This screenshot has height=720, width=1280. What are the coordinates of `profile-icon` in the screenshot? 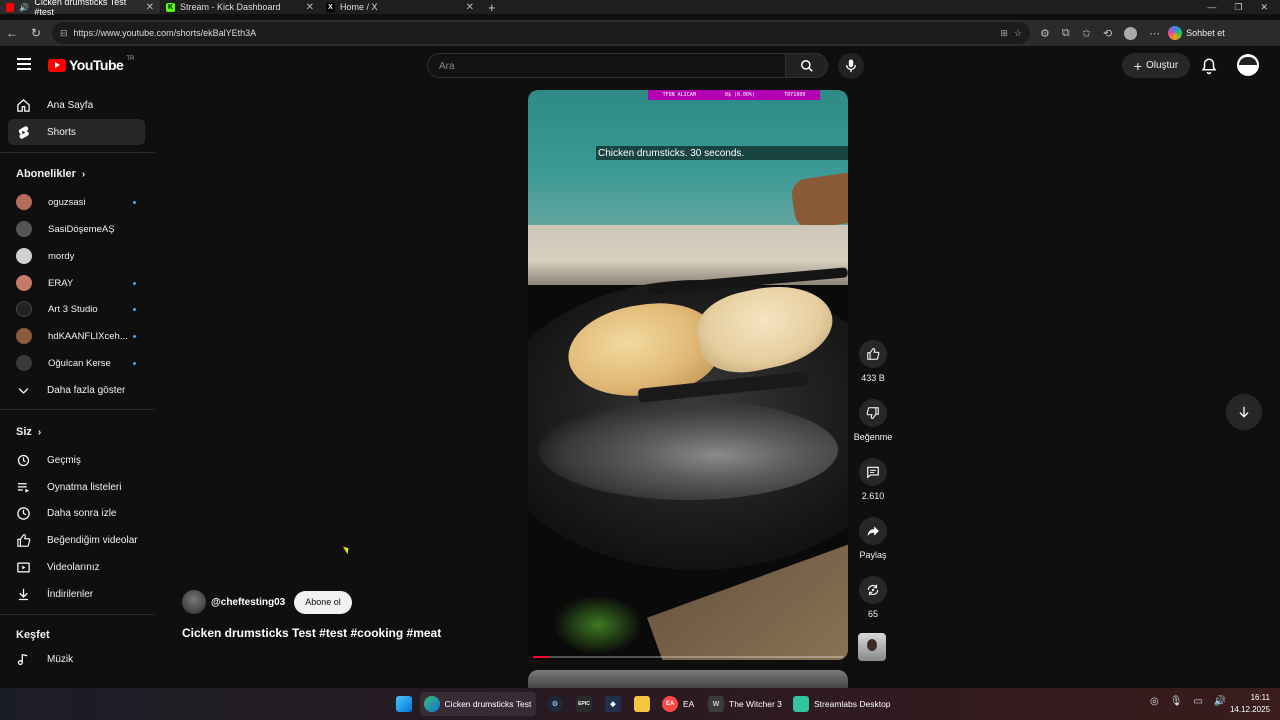 It's located at (1131, 33).